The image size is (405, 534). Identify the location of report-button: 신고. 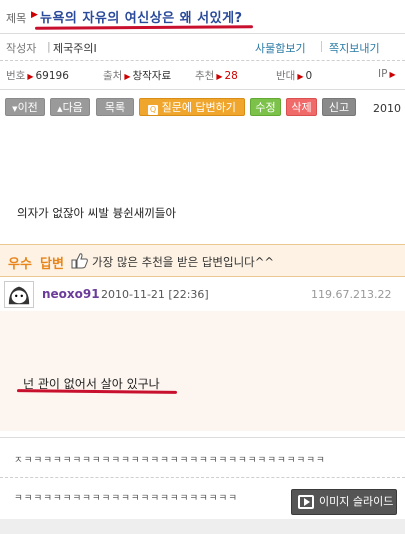
(339, 107).